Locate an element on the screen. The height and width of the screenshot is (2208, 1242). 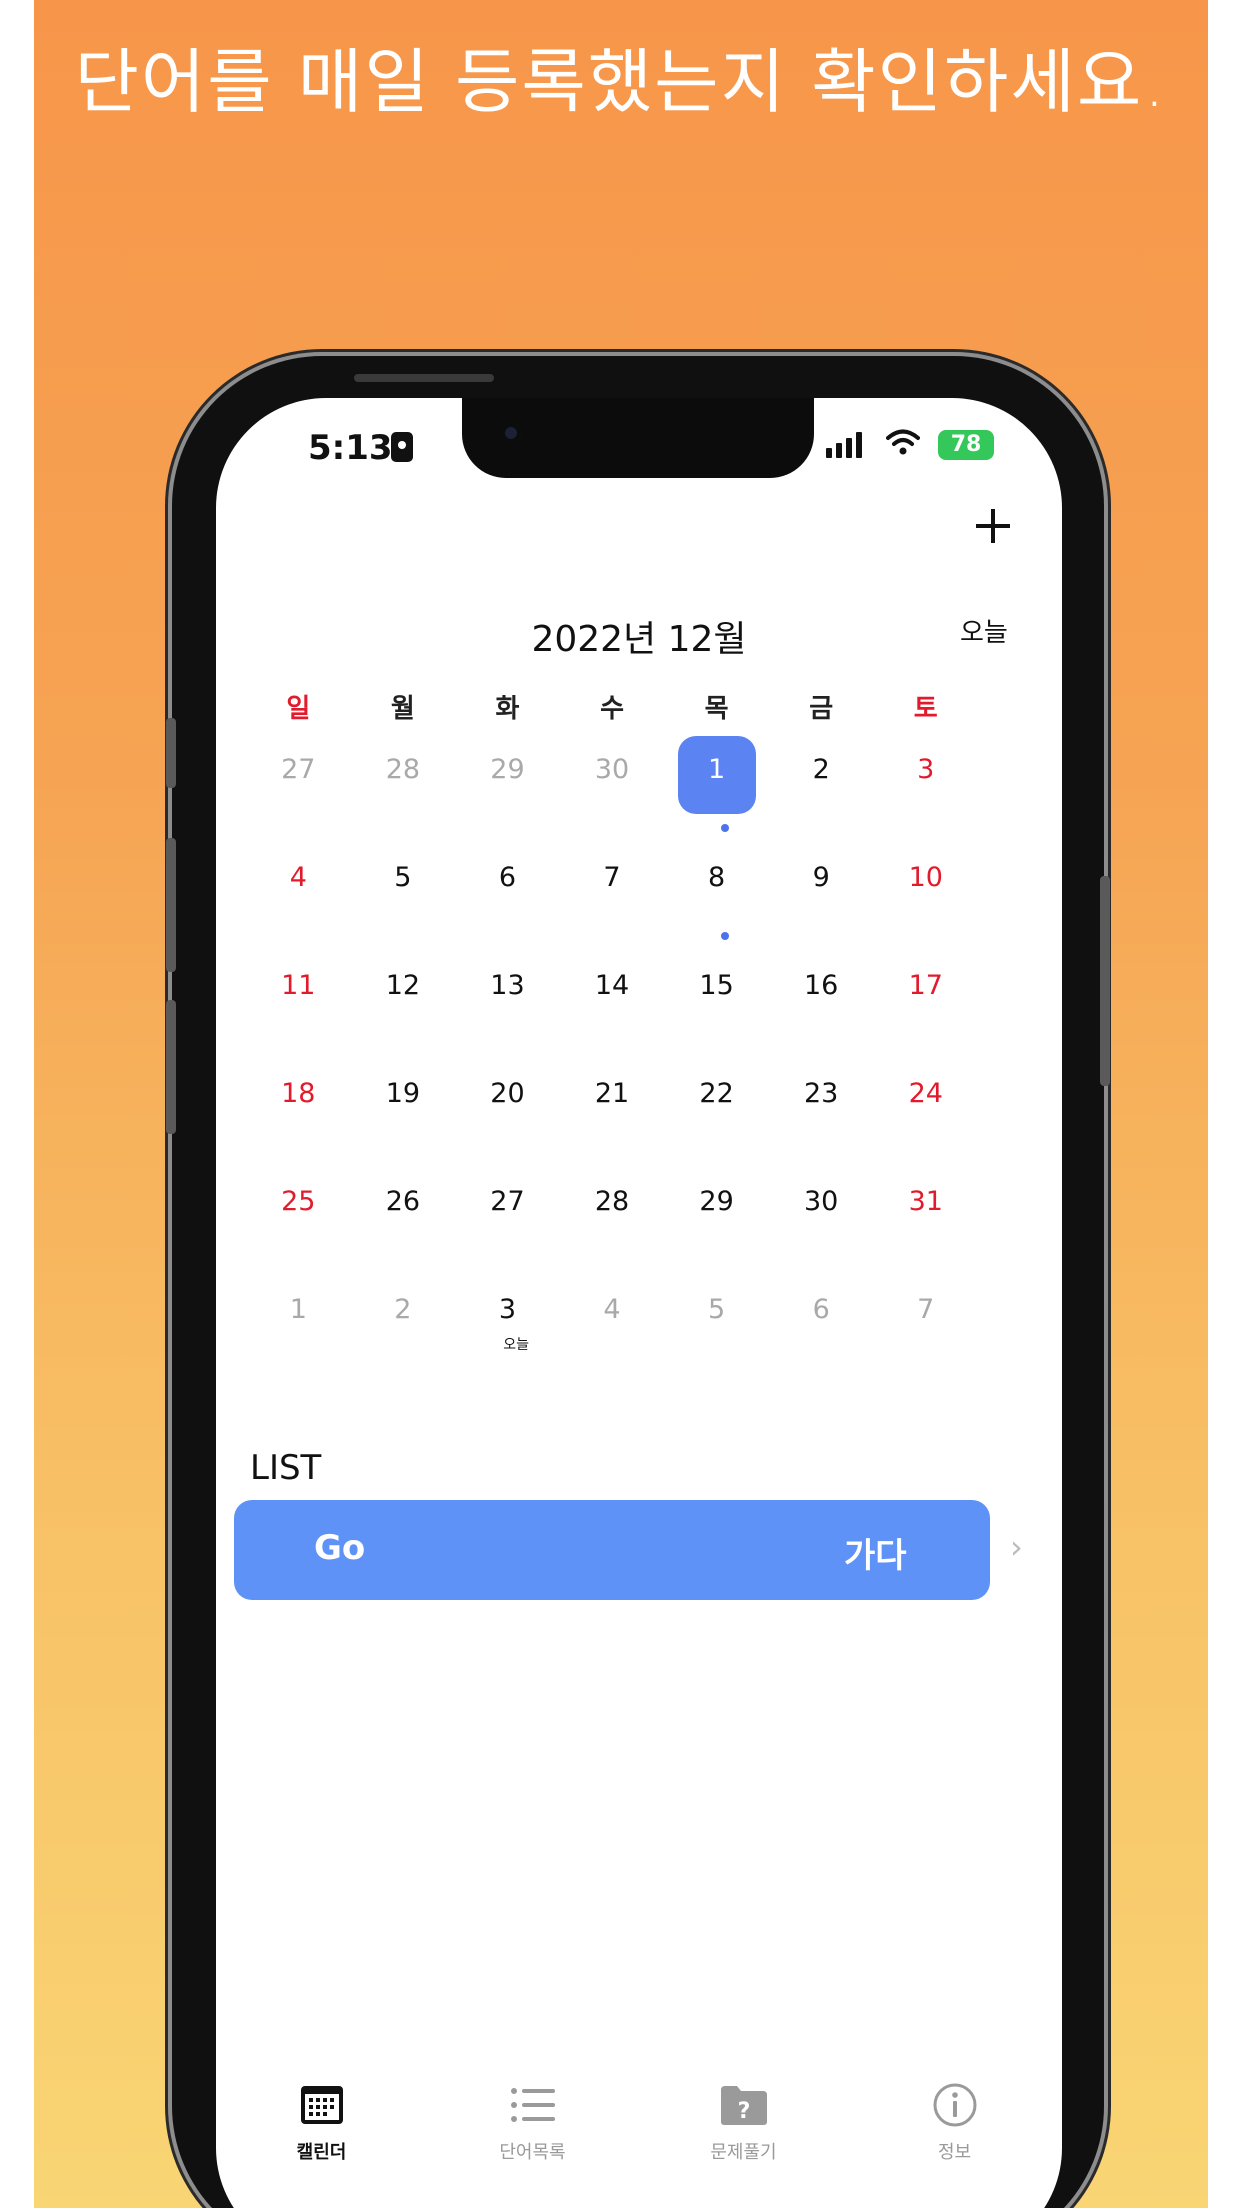
day-number: 2 is located at coordinates (403, 1309).